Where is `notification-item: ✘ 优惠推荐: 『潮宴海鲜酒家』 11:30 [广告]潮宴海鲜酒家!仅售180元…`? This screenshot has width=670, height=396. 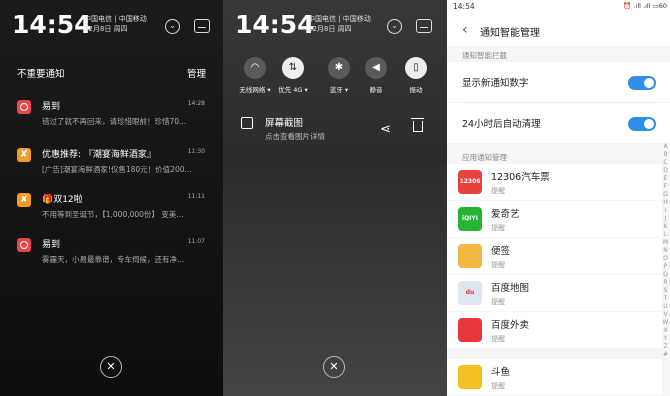
notification-item: ✘ 优惠推荐: 『潮宴海鲜酒家』 11:30 [广告]潮宴海鲜酒家!仅售180元… is located at coordinates (111, 170).